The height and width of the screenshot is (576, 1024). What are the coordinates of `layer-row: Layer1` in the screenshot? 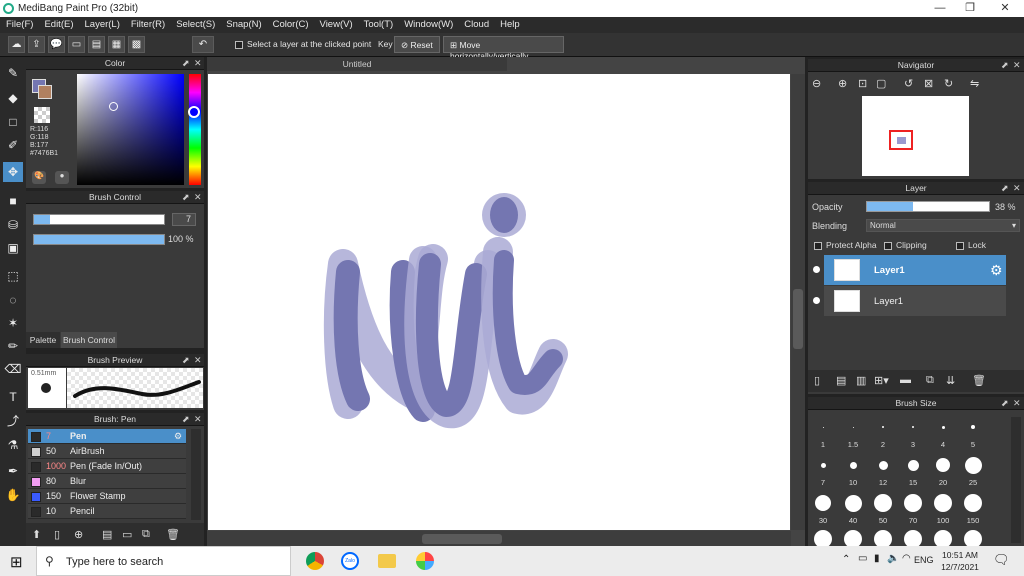 It's located at (915, 270).